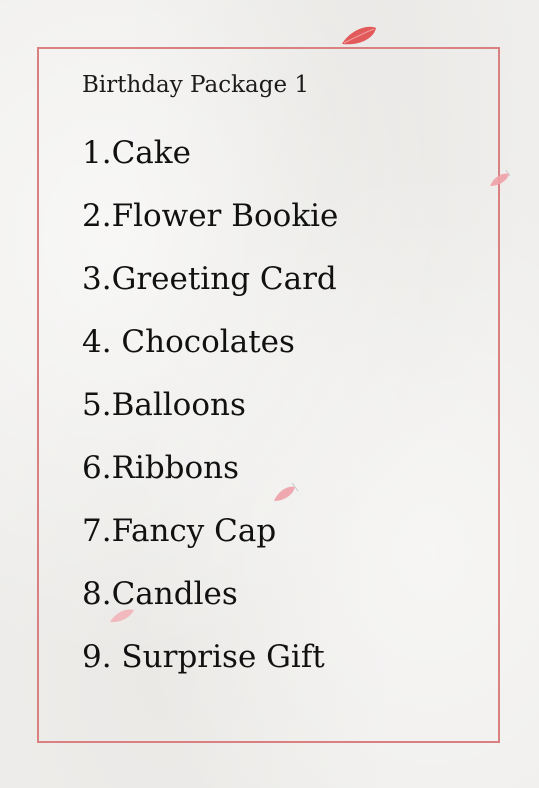  What do you see at coordinates (179, 531) in the screenshot?
I see `list-item-fancy-cap: 7.Fancy Cap` at bounding box center [179, 531].